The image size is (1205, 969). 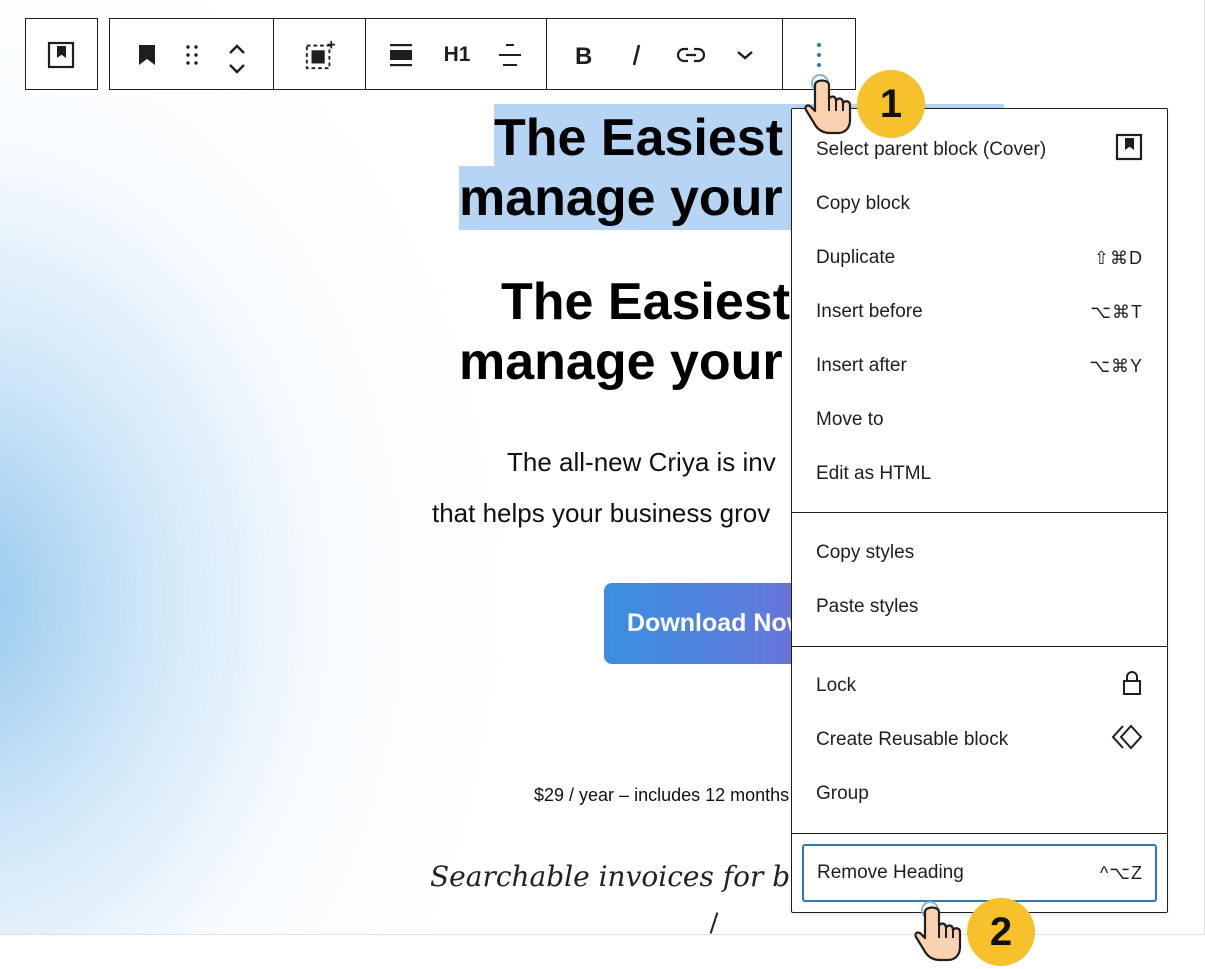 I want to click on move-down-icon, so click(x=237, y=69).